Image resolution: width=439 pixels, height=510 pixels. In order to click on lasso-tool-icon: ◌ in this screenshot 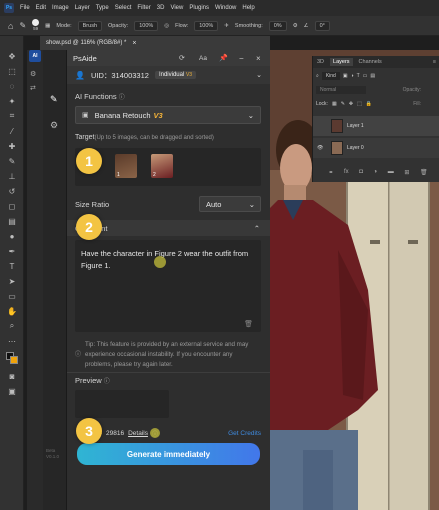, I will do `click(12, 86)`.